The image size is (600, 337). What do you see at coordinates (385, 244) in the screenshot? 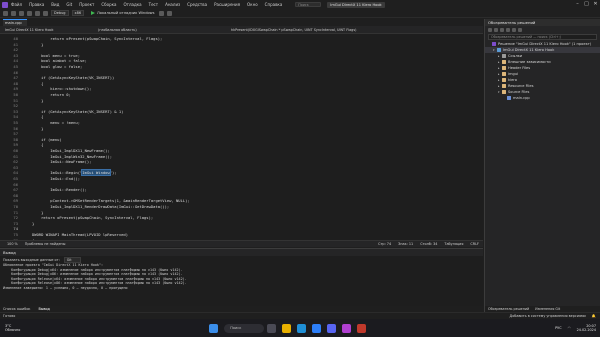
I see `line-indicator: Стр: 74` at bounding box center [385, 244].